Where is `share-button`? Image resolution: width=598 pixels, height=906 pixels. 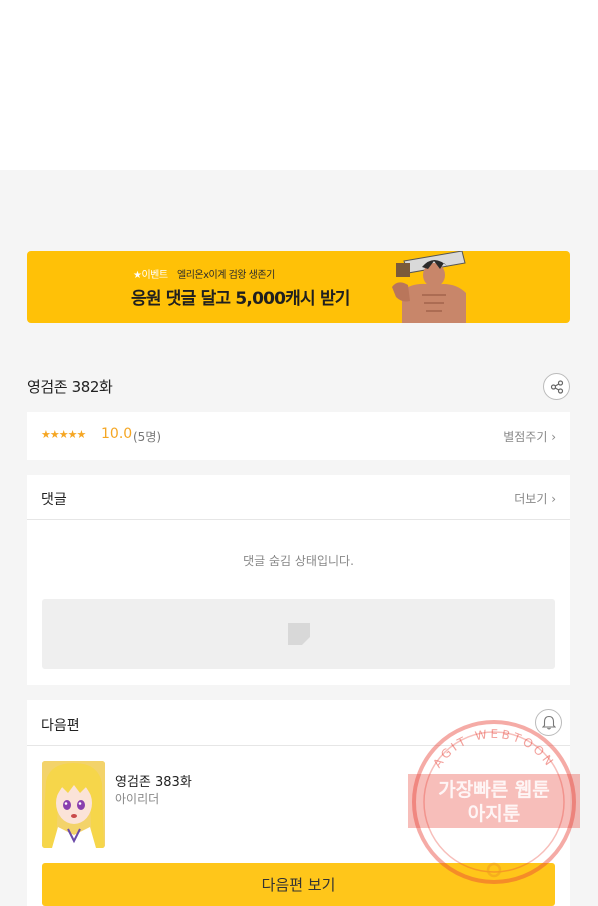 share-button is located at coordinates (556, 386).